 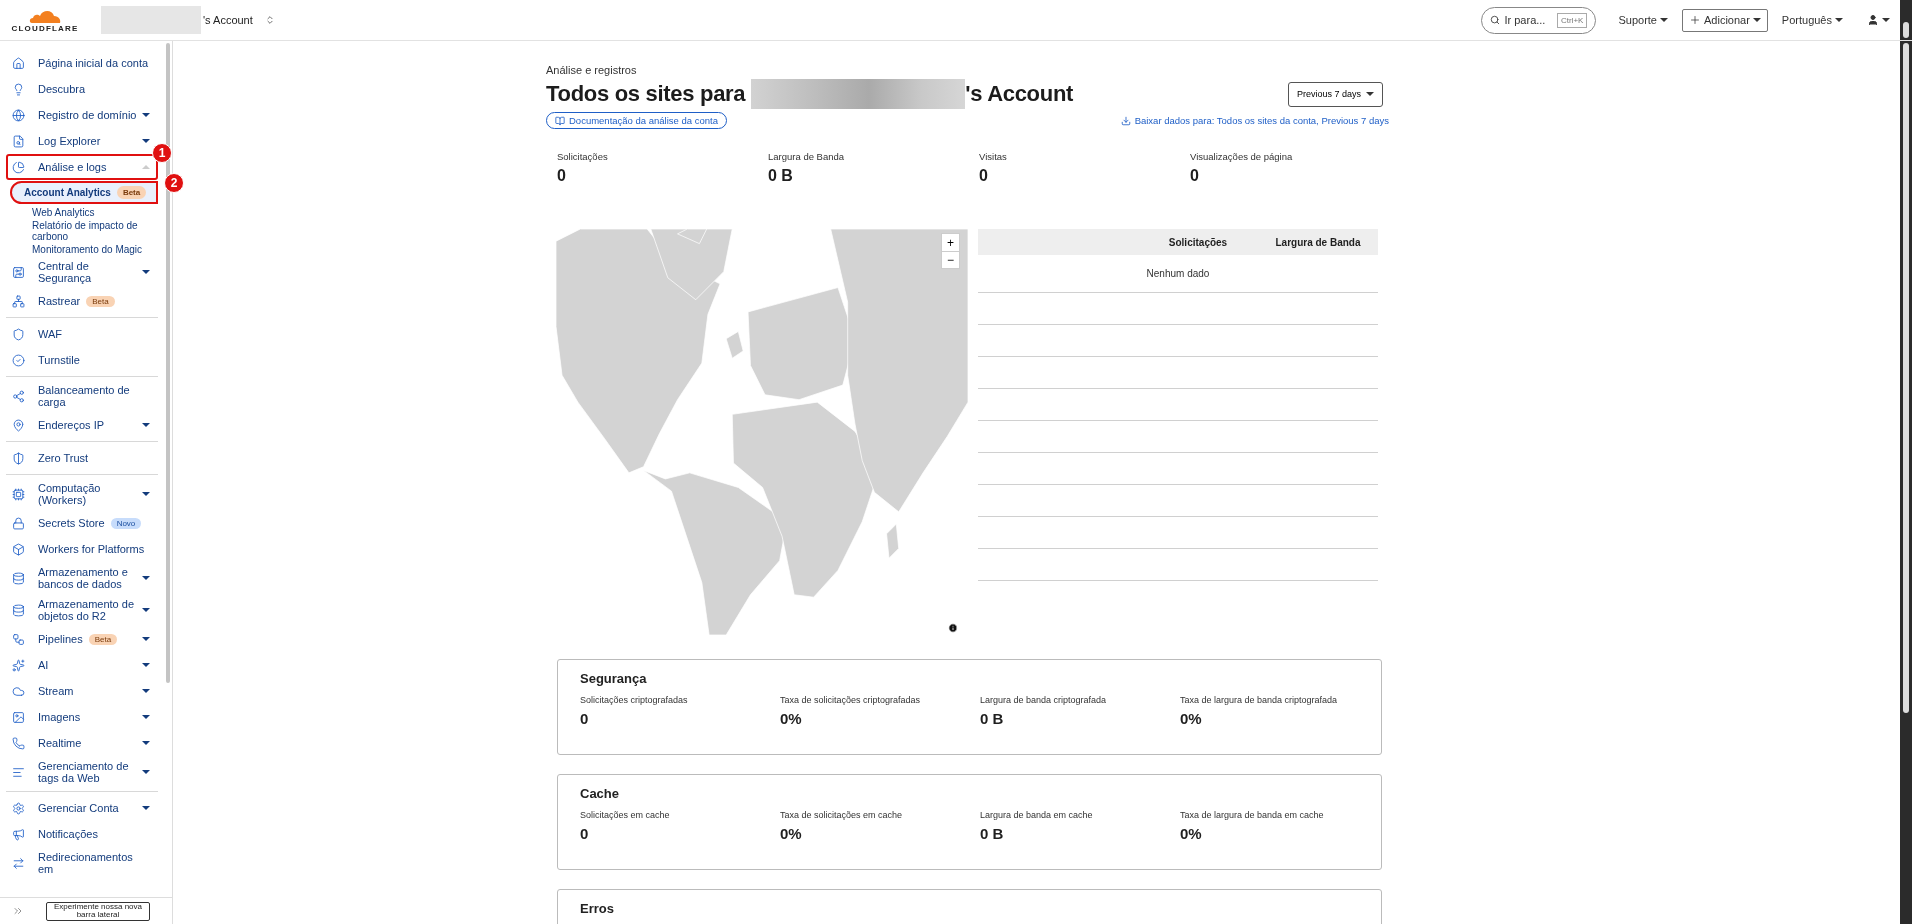 What do you see at coordinates (18, 639) in the screenshot?
I see `workflow-icon` at bounding box center [18, 639].